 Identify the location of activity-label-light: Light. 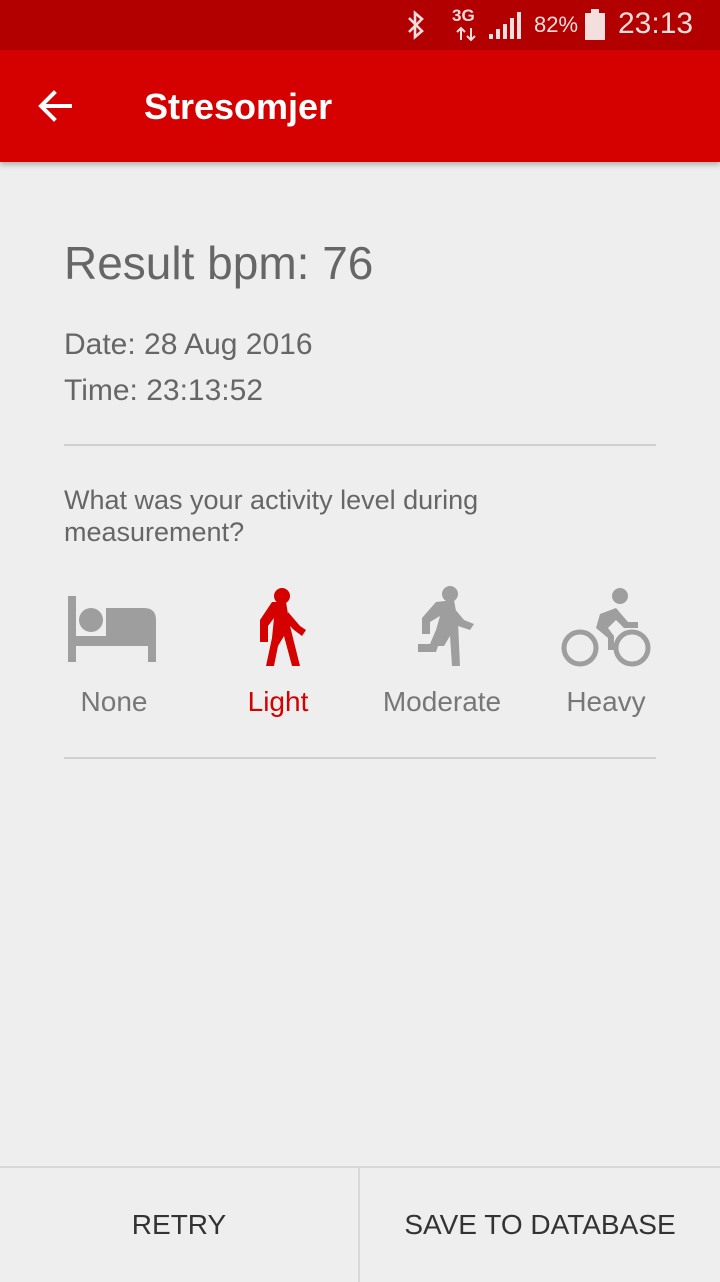
(278, 701).